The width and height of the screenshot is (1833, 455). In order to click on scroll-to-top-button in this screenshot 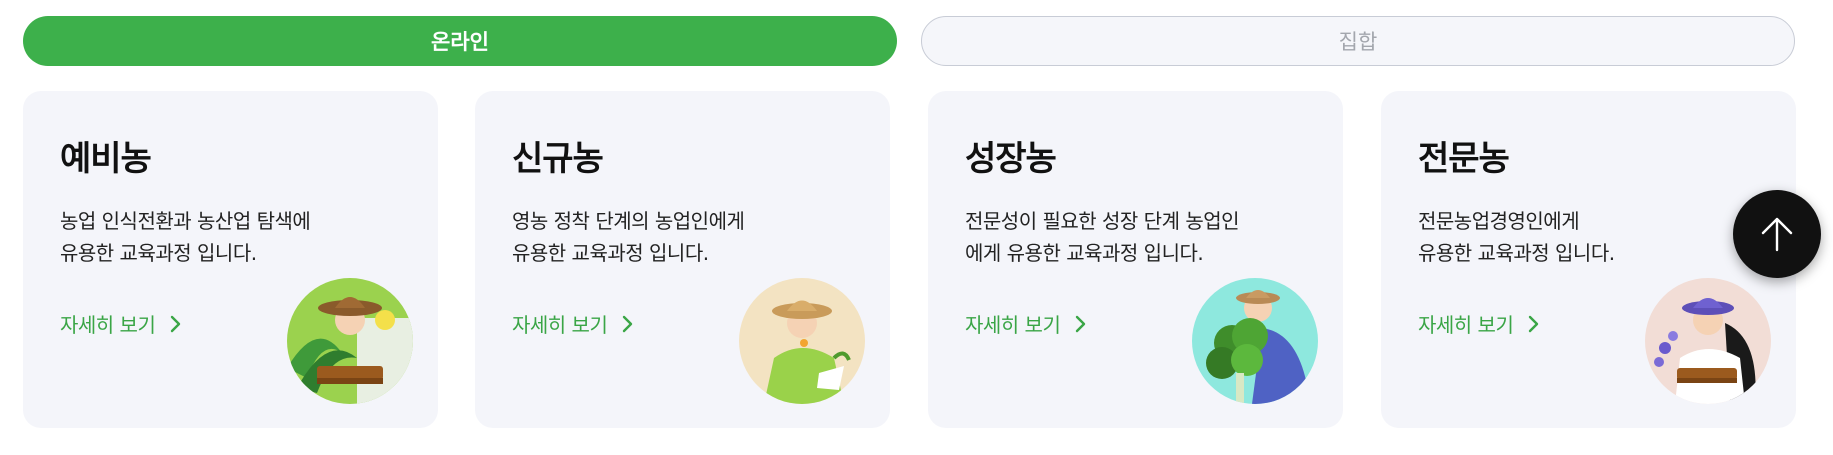, I will do `click(1777, 234)`.